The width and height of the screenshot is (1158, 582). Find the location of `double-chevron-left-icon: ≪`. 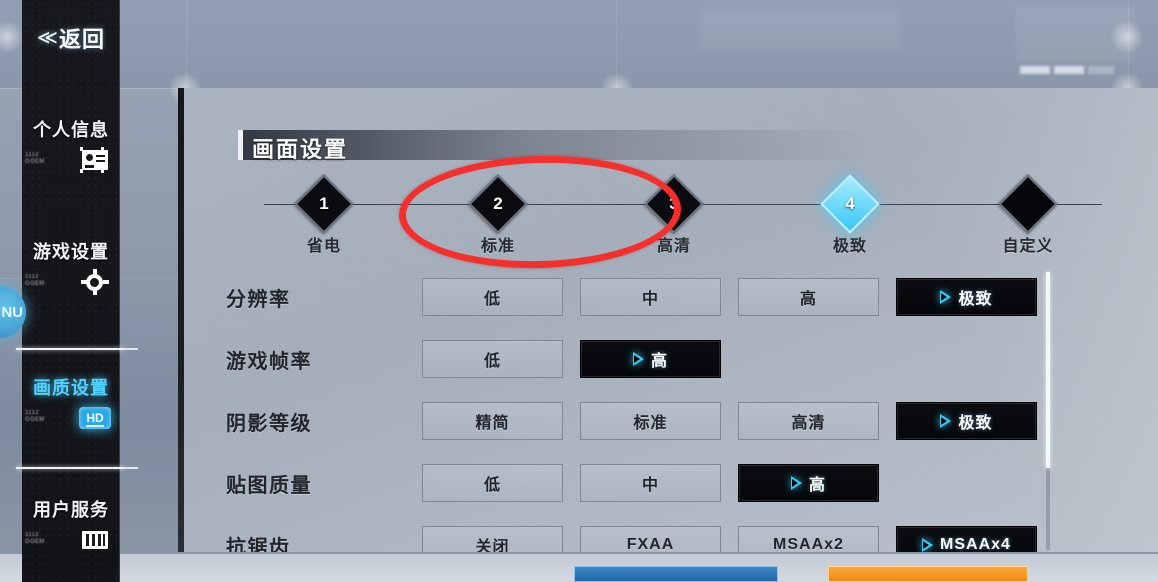

double-chevron-left-icon: ≪ is located at coordinates (47, 38).